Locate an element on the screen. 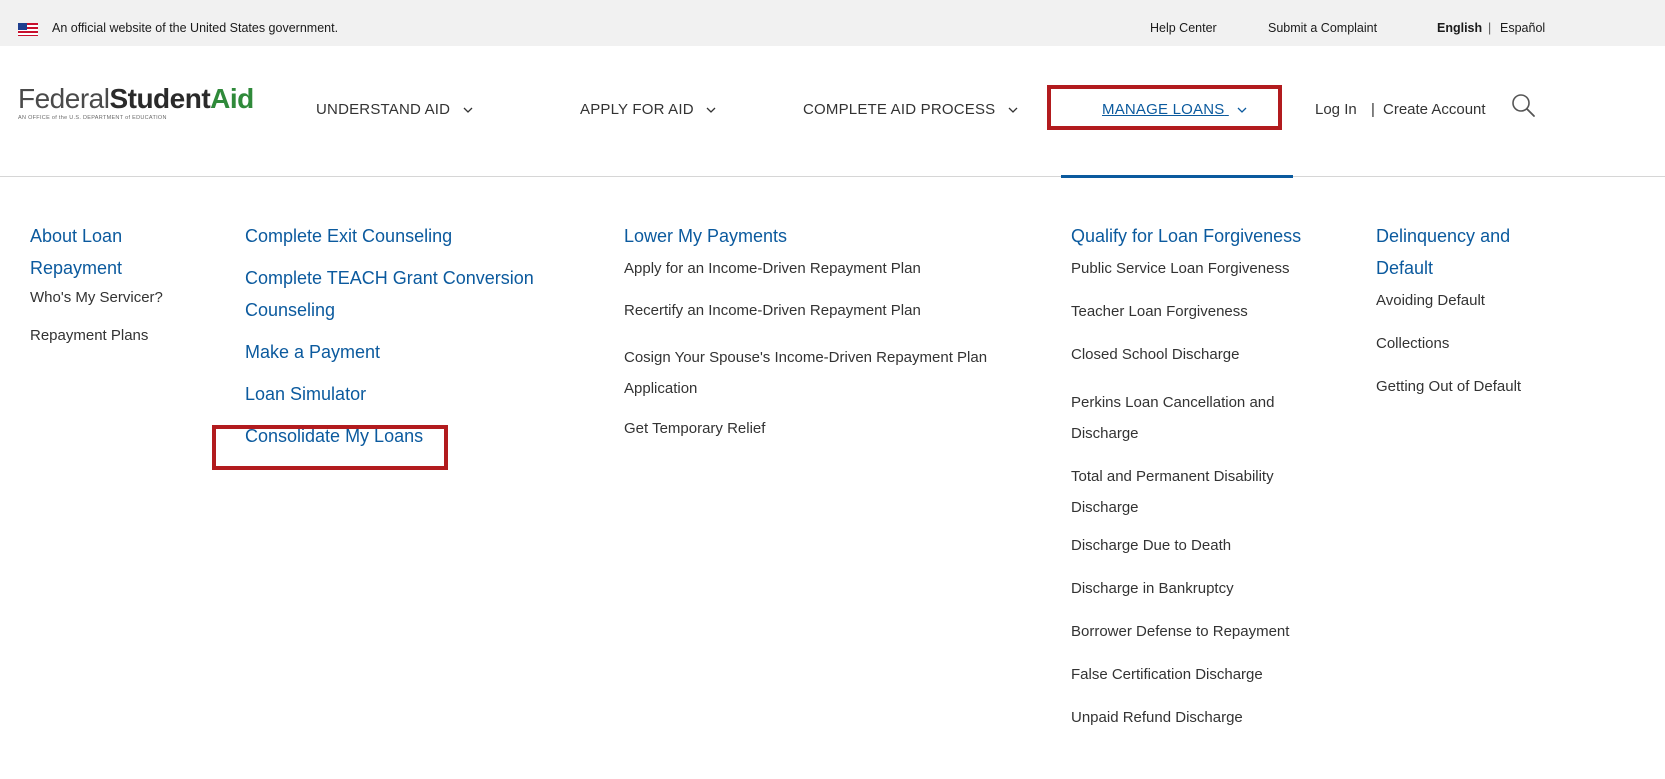  logo-student: Student is located at coordinates (160, 98).